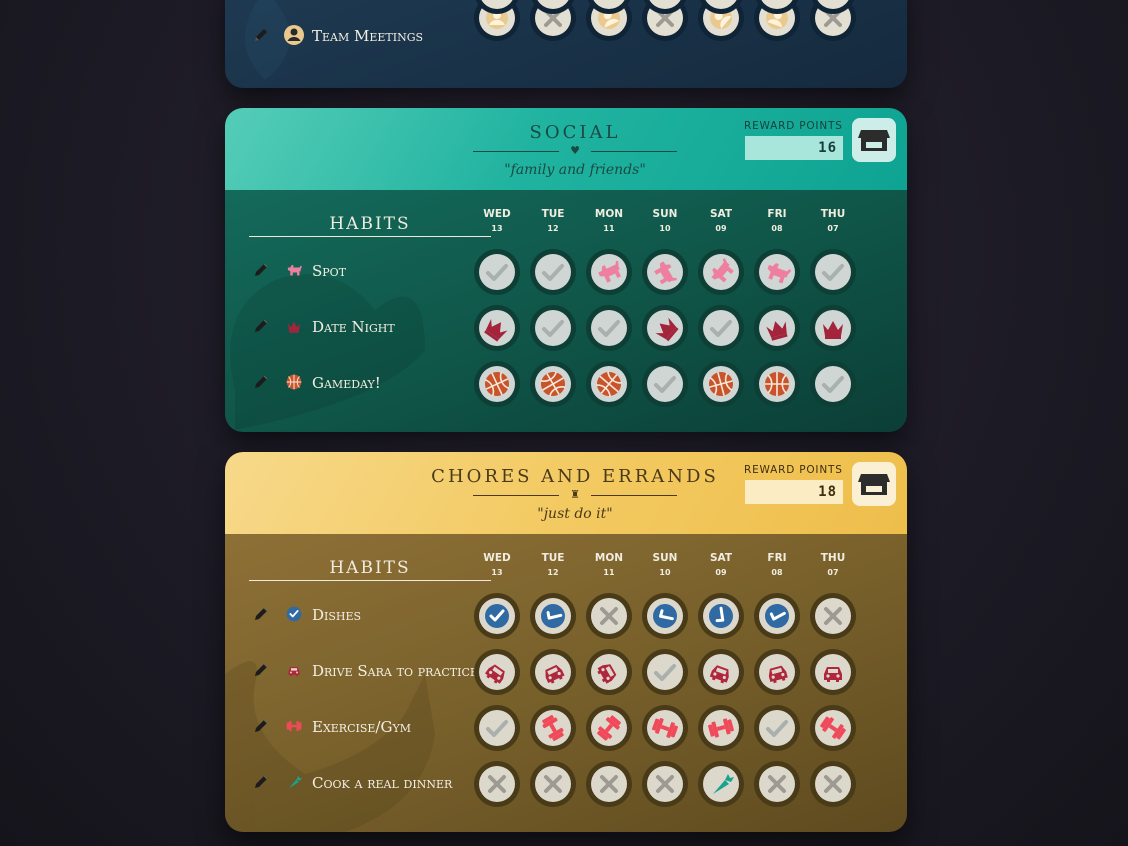 This screenshot has width=1128, height=846. Describe the element at coordinates (833, 228) in the screenshot. I see `day-date: 07` at that location.